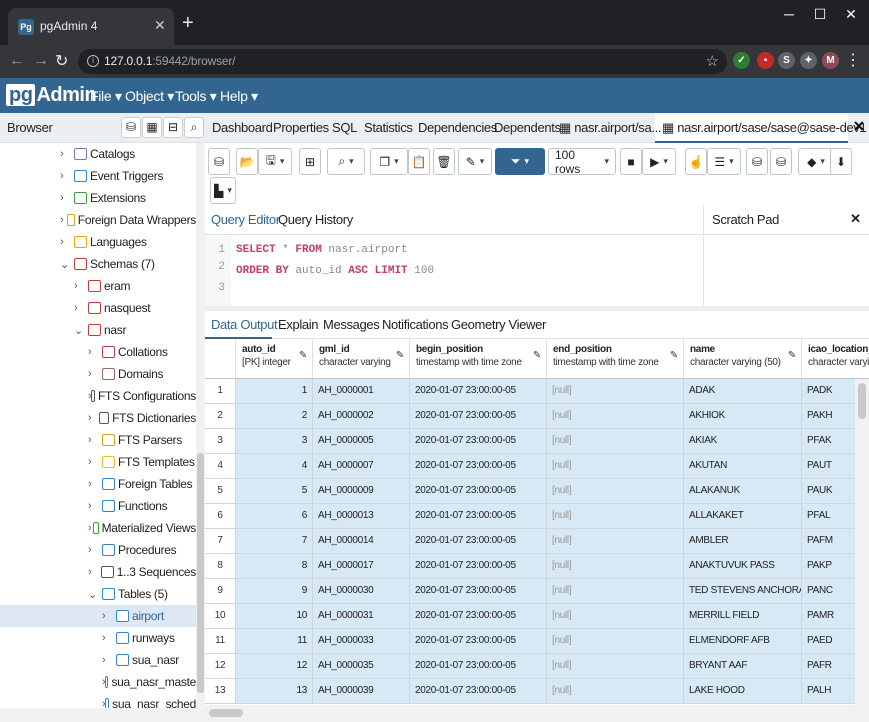 This screenshot has height=722, width=869. I want to click on tab-explain: Explain, so click(298, 324).